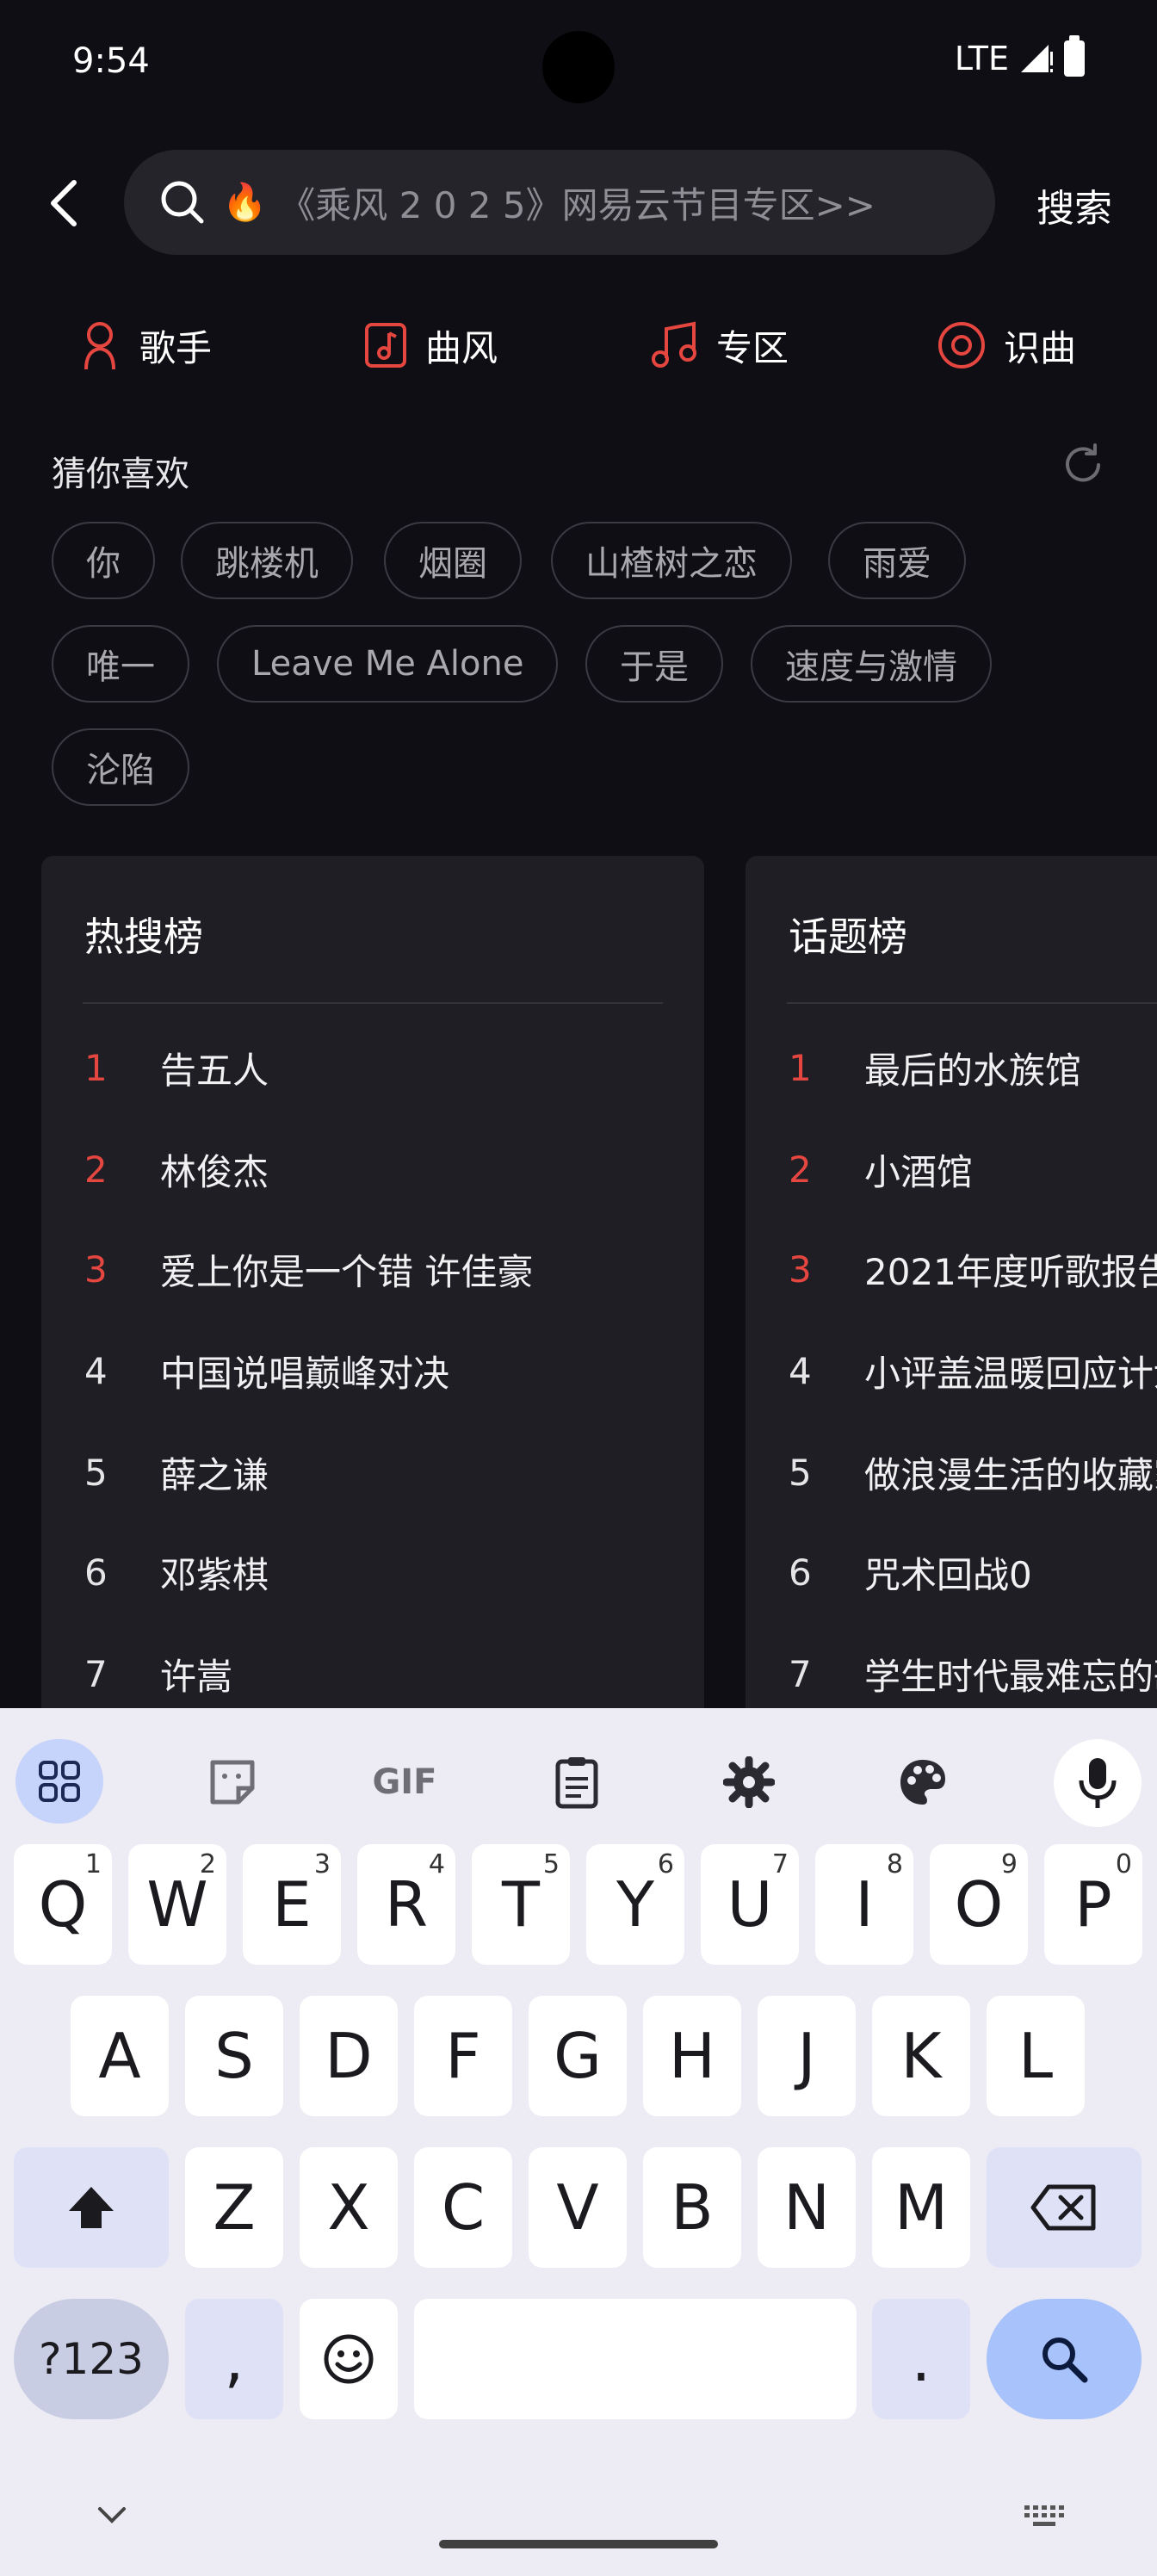 The height and width of the screenshot is (2576, 1157). Describe the element at coordinates (388, 664) in the screenshot. I see `suggestion-chip: Leave Me Alone` at that location.